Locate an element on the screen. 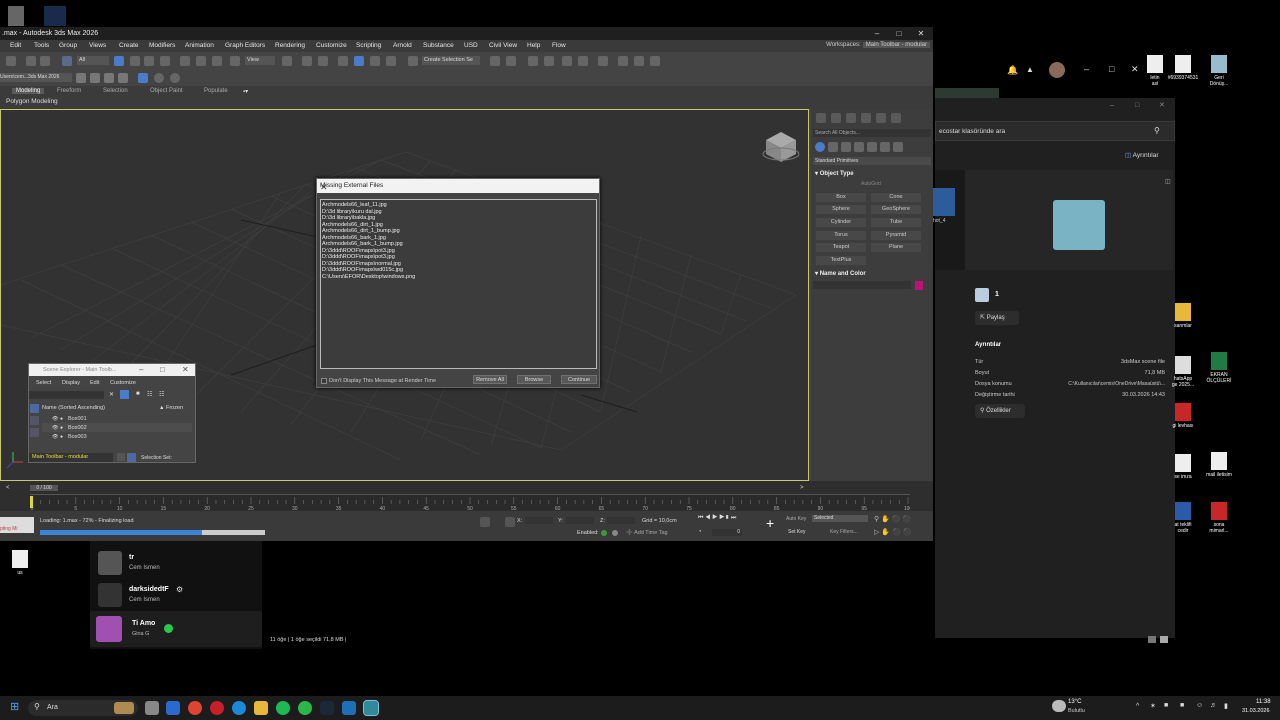  current-frame-marker is located at coordinates (31, 502).